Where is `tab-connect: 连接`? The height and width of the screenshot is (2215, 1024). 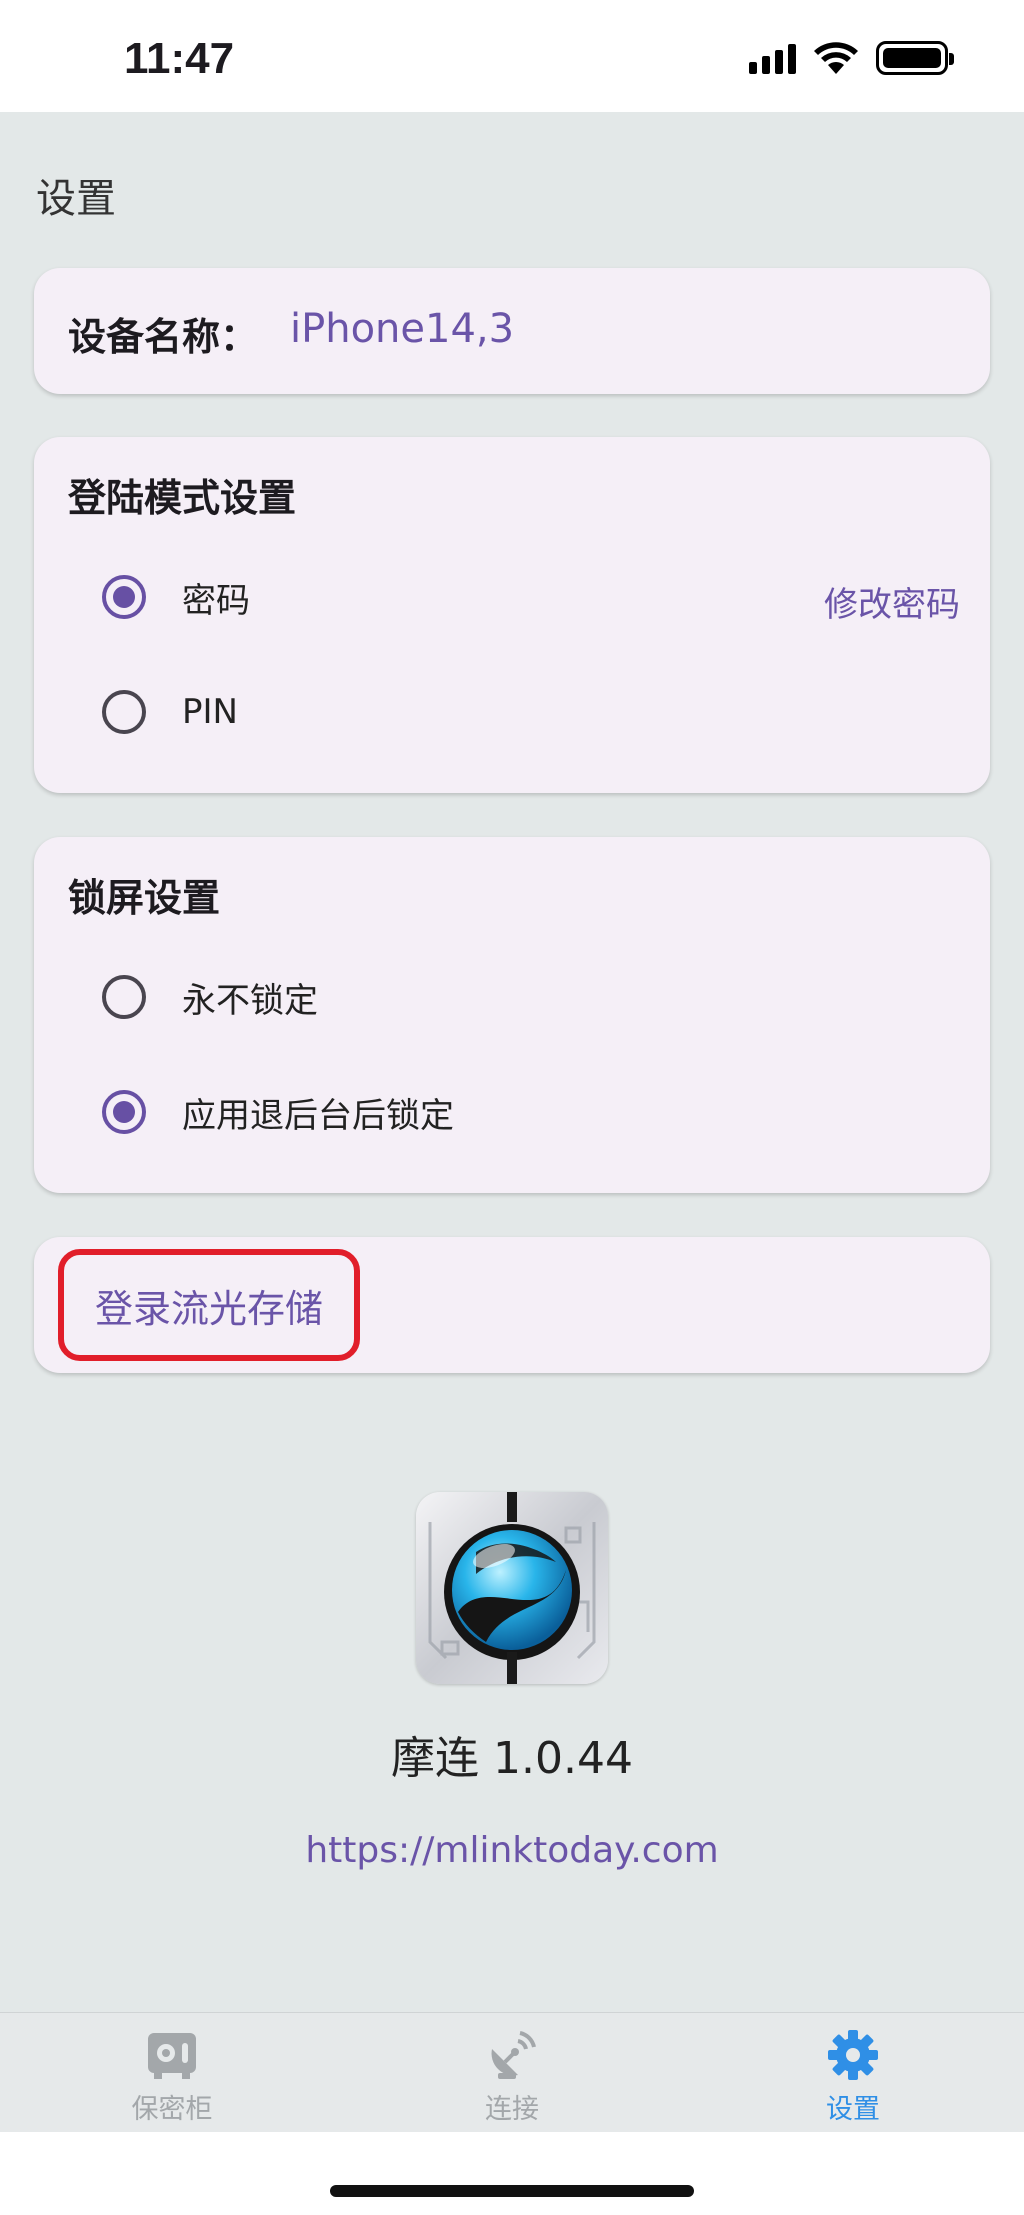
tab-connect: 连接 is located at coordinates (512, 2073).